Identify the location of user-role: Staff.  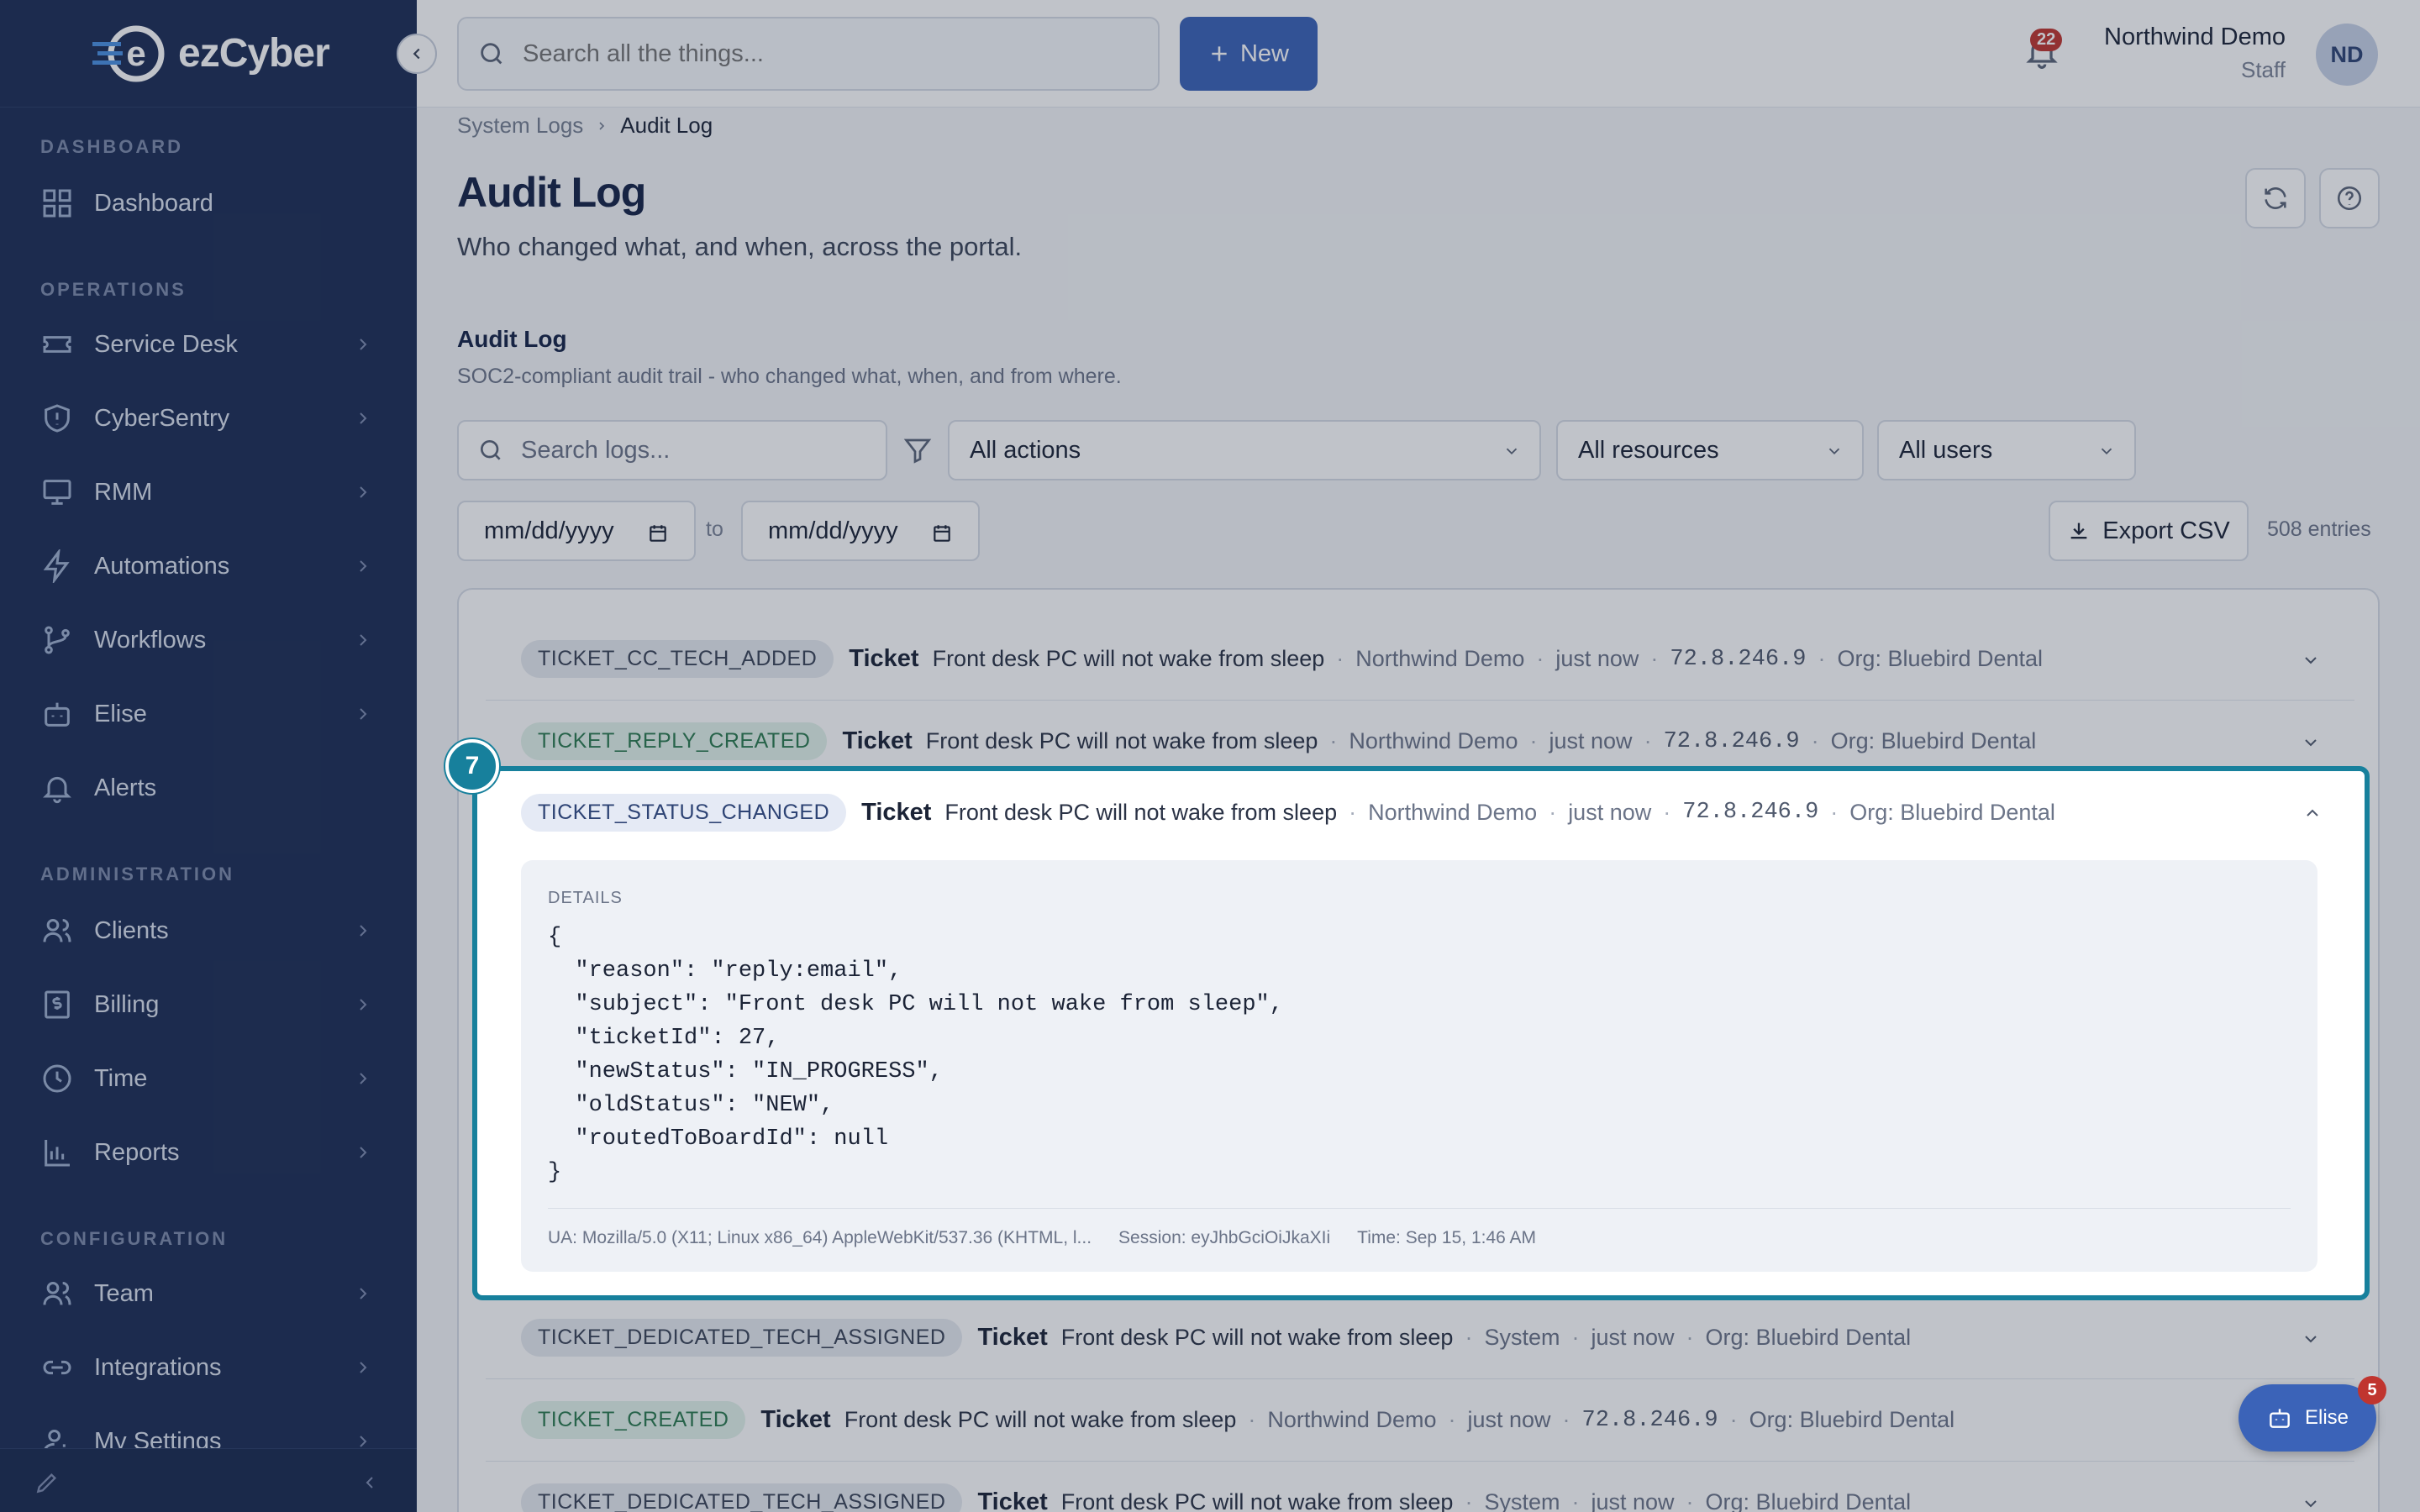
(2263, 69).